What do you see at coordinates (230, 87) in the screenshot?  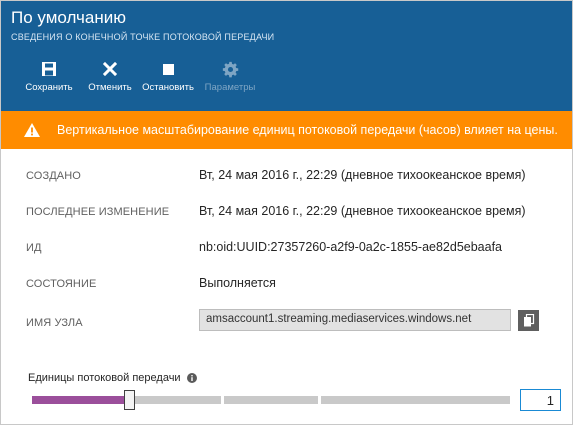 I see `parameters-label: Параметры` at bounding box center [230, 87].